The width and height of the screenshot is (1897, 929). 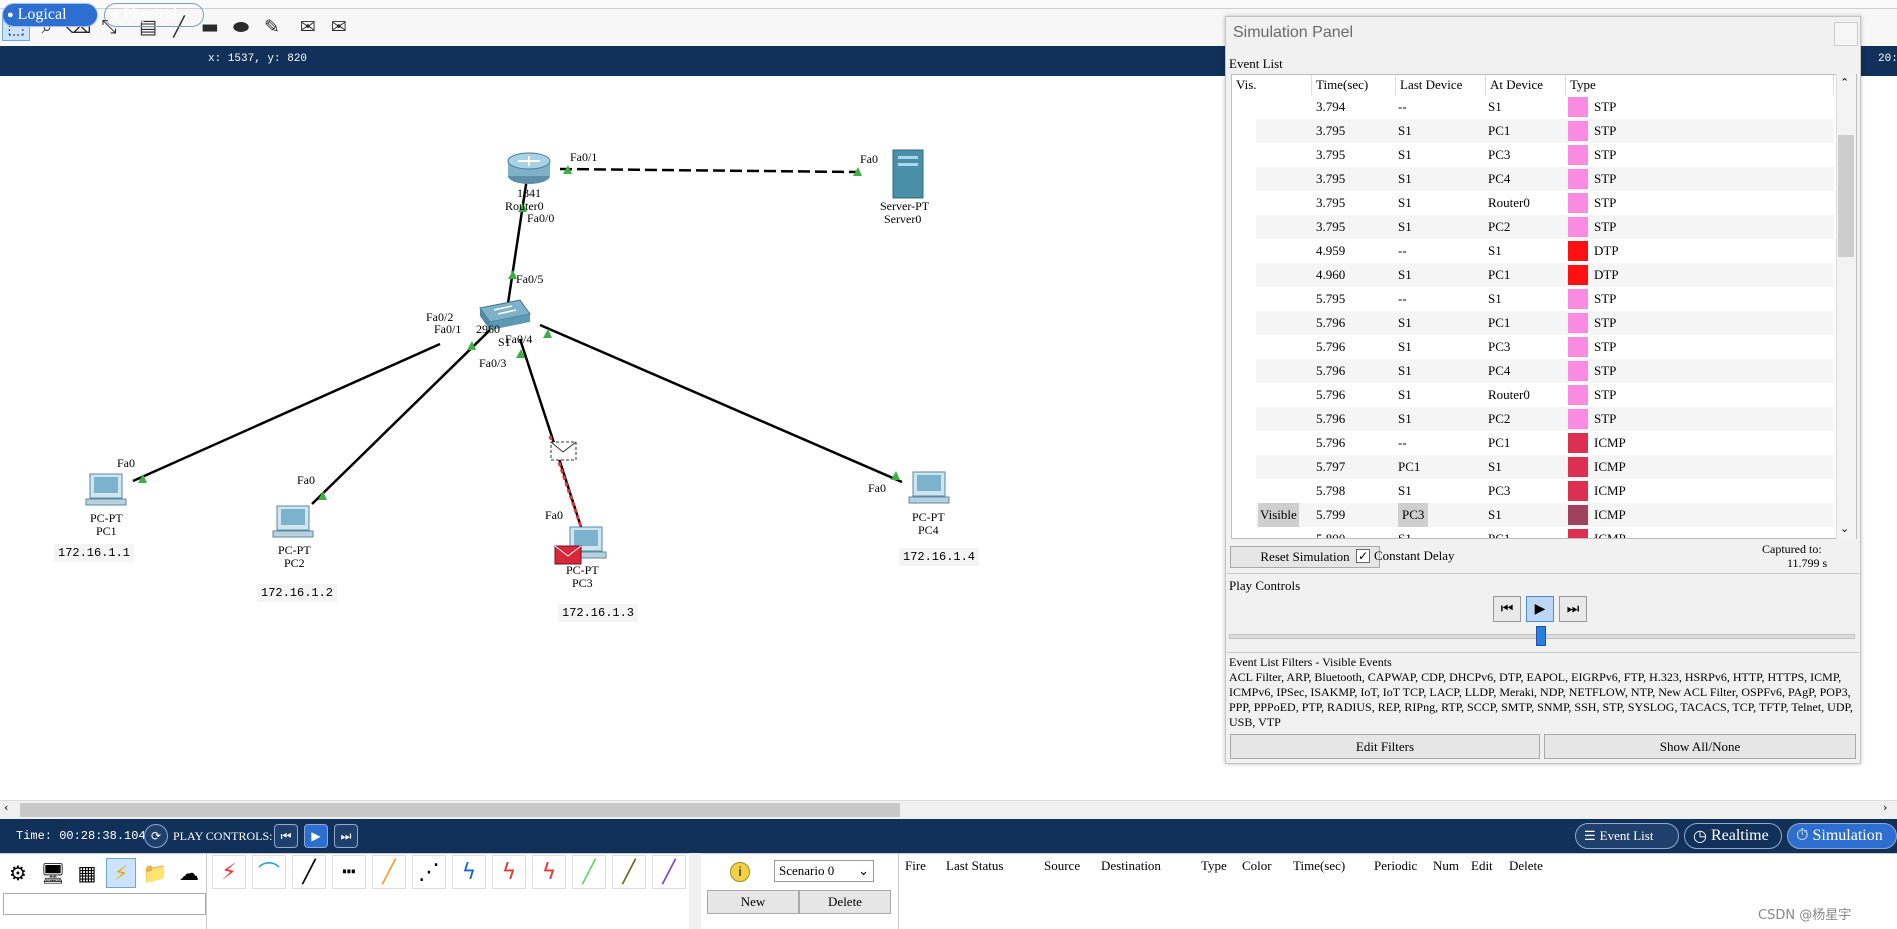 I want to click on freeform-icon: ✎, so click(x=272, y=27).